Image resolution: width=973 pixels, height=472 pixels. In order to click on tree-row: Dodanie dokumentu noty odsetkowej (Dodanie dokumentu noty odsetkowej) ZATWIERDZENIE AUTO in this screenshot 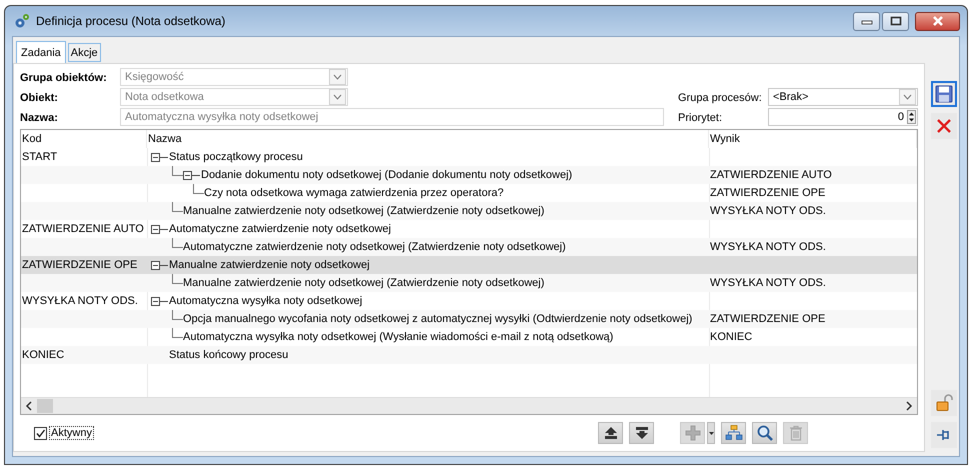, I will do `click(469, 175)`.